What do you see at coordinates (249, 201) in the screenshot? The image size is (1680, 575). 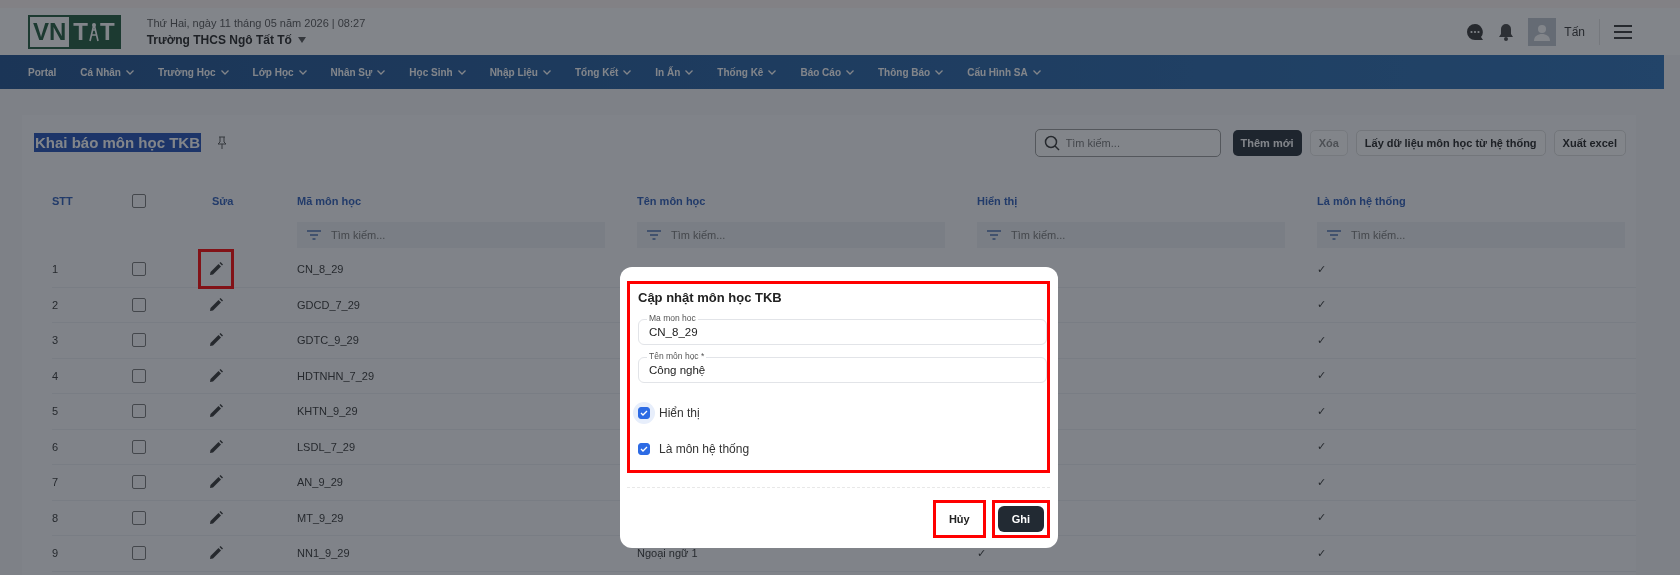 I see `column-header: Sửa` at bounding box center [249, 201].